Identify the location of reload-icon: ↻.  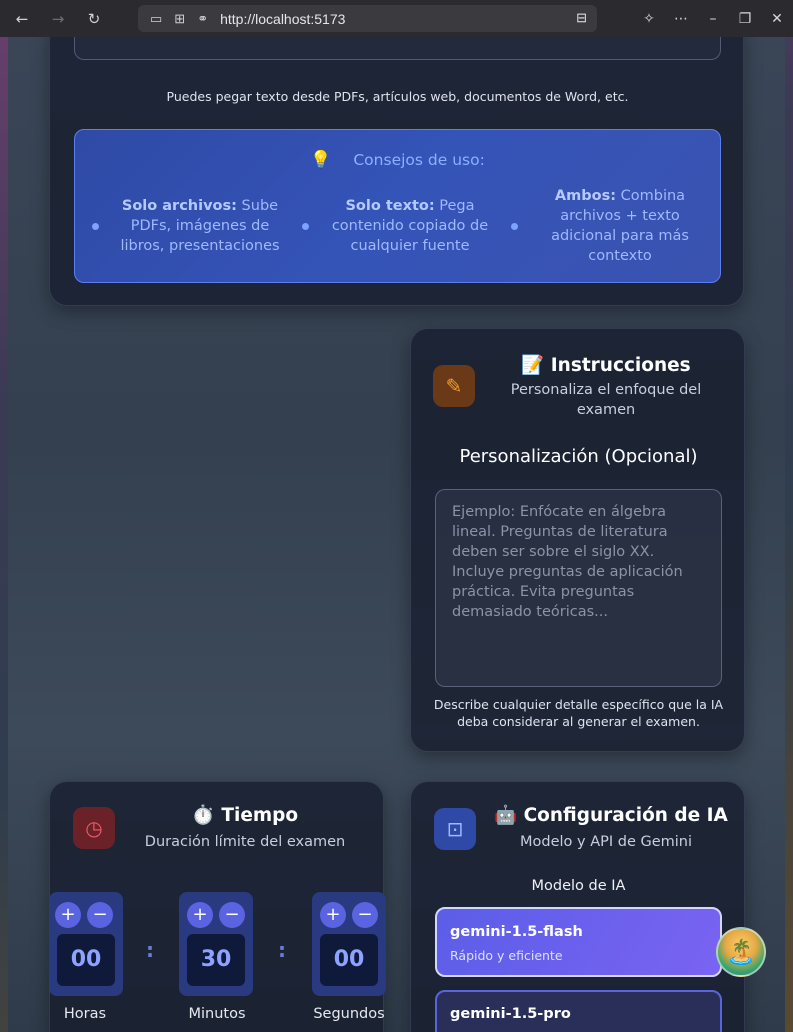
(94, 19).